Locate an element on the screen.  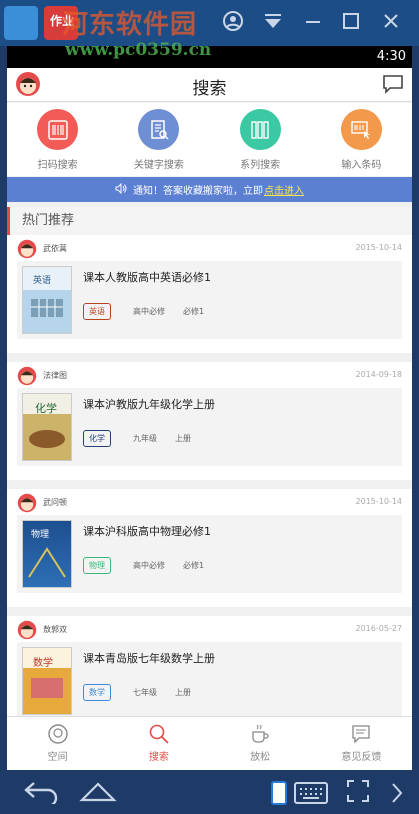
book-cover: 英语 is located at coordinates (47, 300).